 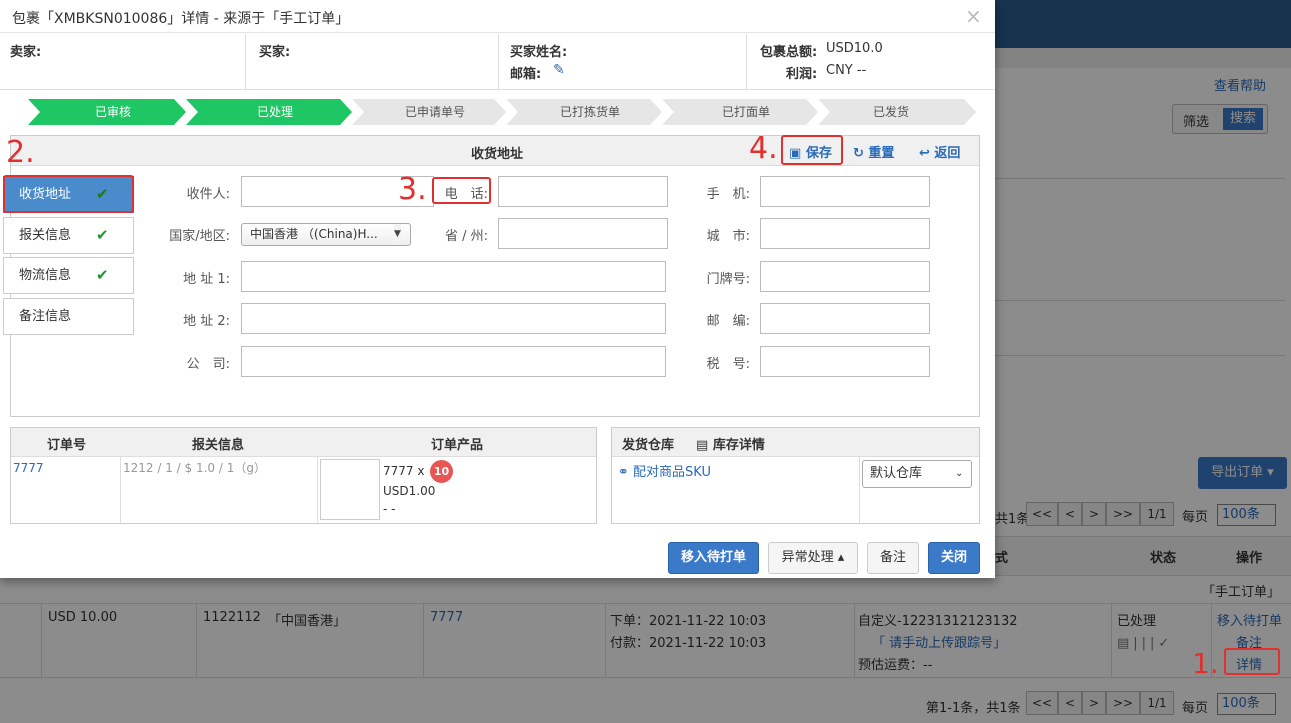 I want to click on warehouse-header: 发货仓库 ▤ 库存详情, so click(x=795, y=442).